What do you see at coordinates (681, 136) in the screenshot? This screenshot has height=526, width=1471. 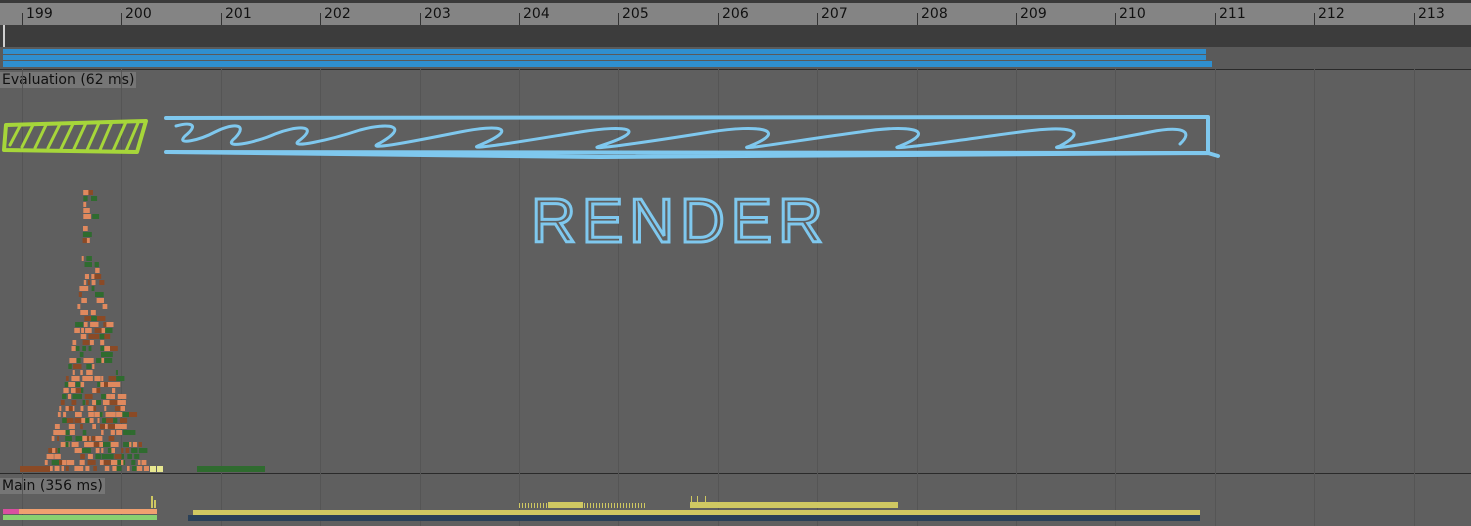 I see `render-zigzag-annotation` at bounding box center [681, 136].